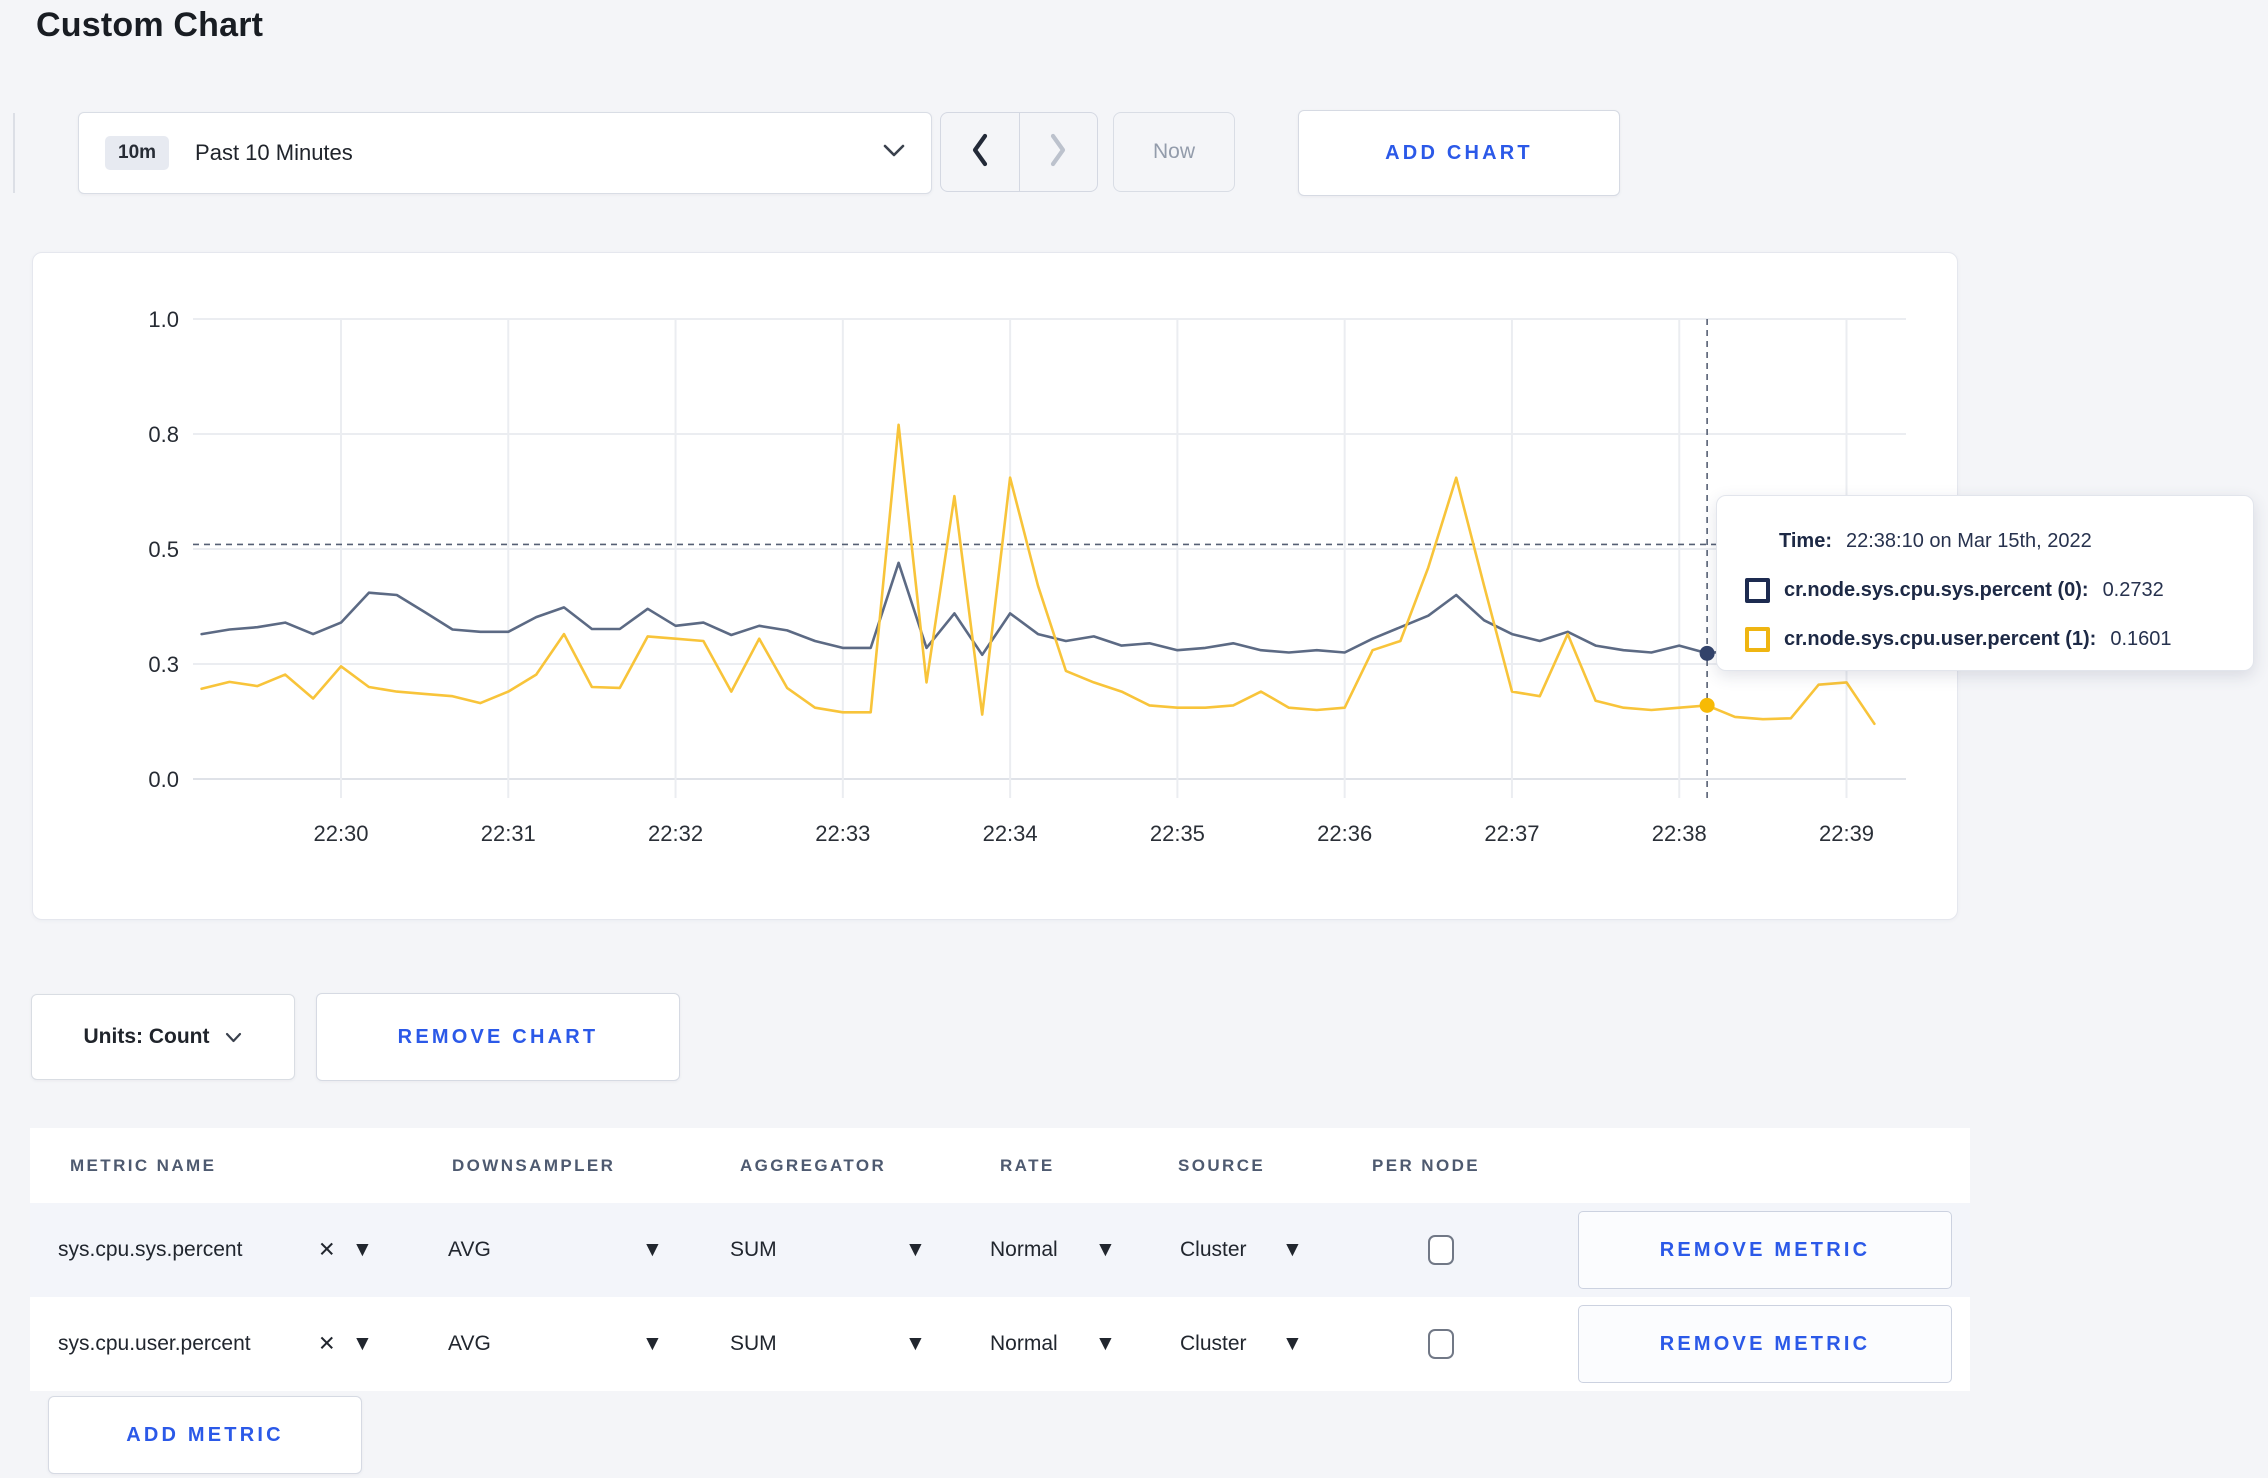  I want to click on prev-time-button, so click(980, 152).